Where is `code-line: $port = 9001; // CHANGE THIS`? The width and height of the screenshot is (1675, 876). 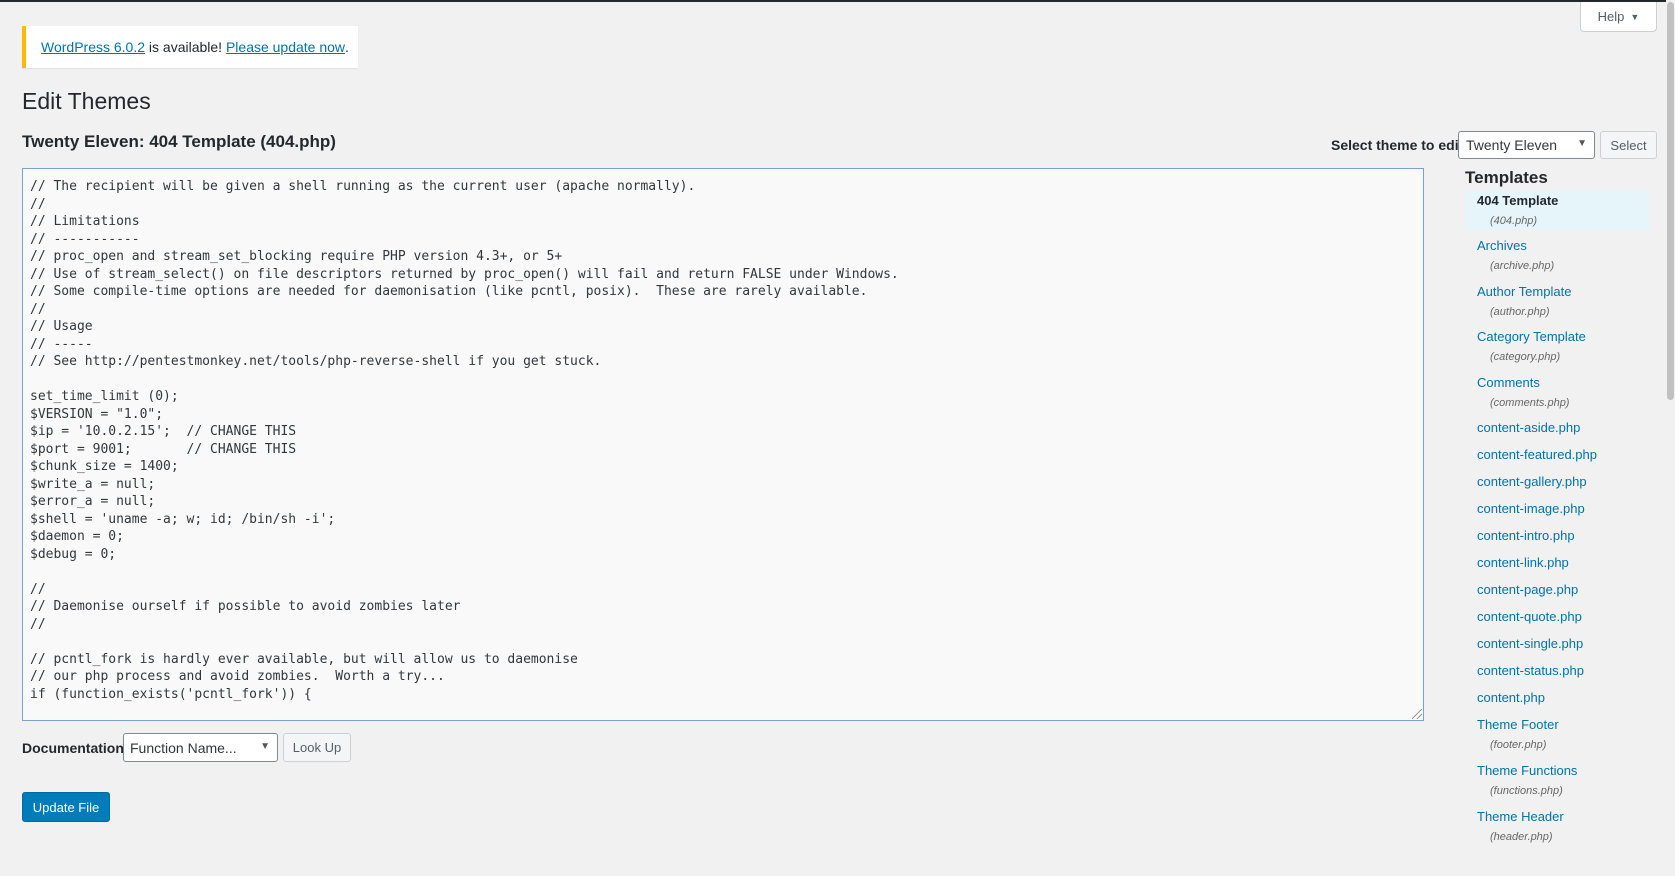 code-line: $port = 9001; // CHANGE THIS is located at coordinates (163, 449).